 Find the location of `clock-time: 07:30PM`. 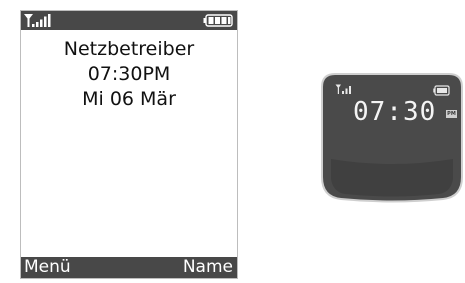

clock-time: 07:30PM is located at coordinates (129, 74).